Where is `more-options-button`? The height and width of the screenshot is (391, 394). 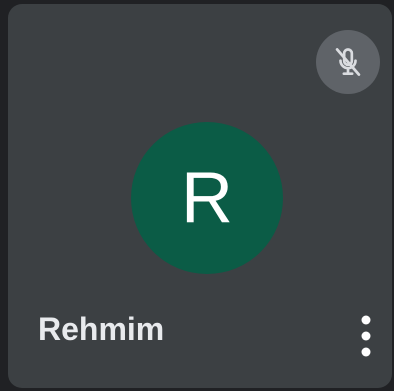 more-options-button is located at coordinates (366, 336).